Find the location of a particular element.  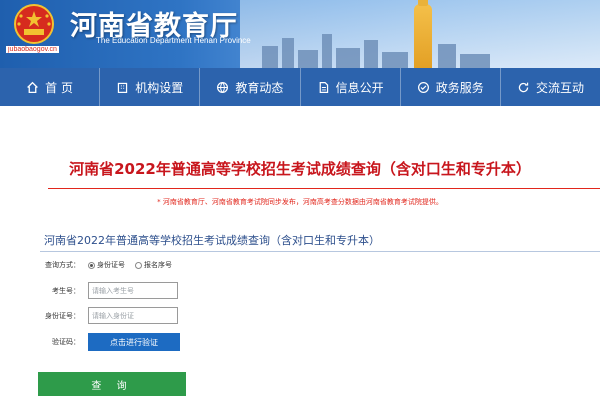

home-icon is located at coordinates (33, 87).